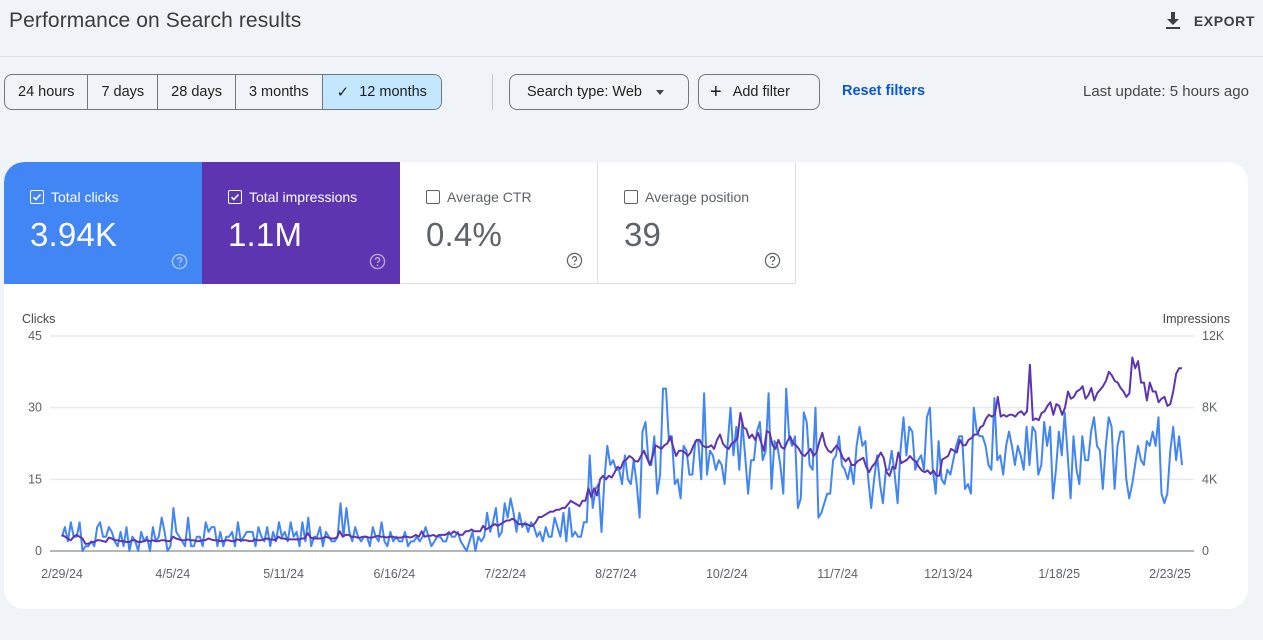  I want to click on filter-separator, so click(492, 92).